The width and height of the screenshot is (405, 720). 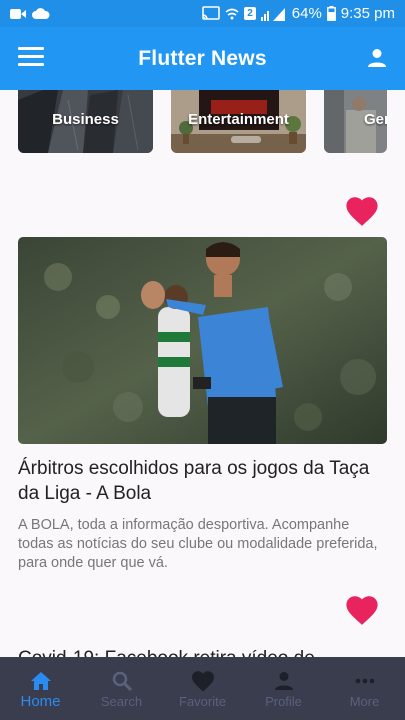 I want to click on more-horizontal-icon, so click(x=364, y=681).